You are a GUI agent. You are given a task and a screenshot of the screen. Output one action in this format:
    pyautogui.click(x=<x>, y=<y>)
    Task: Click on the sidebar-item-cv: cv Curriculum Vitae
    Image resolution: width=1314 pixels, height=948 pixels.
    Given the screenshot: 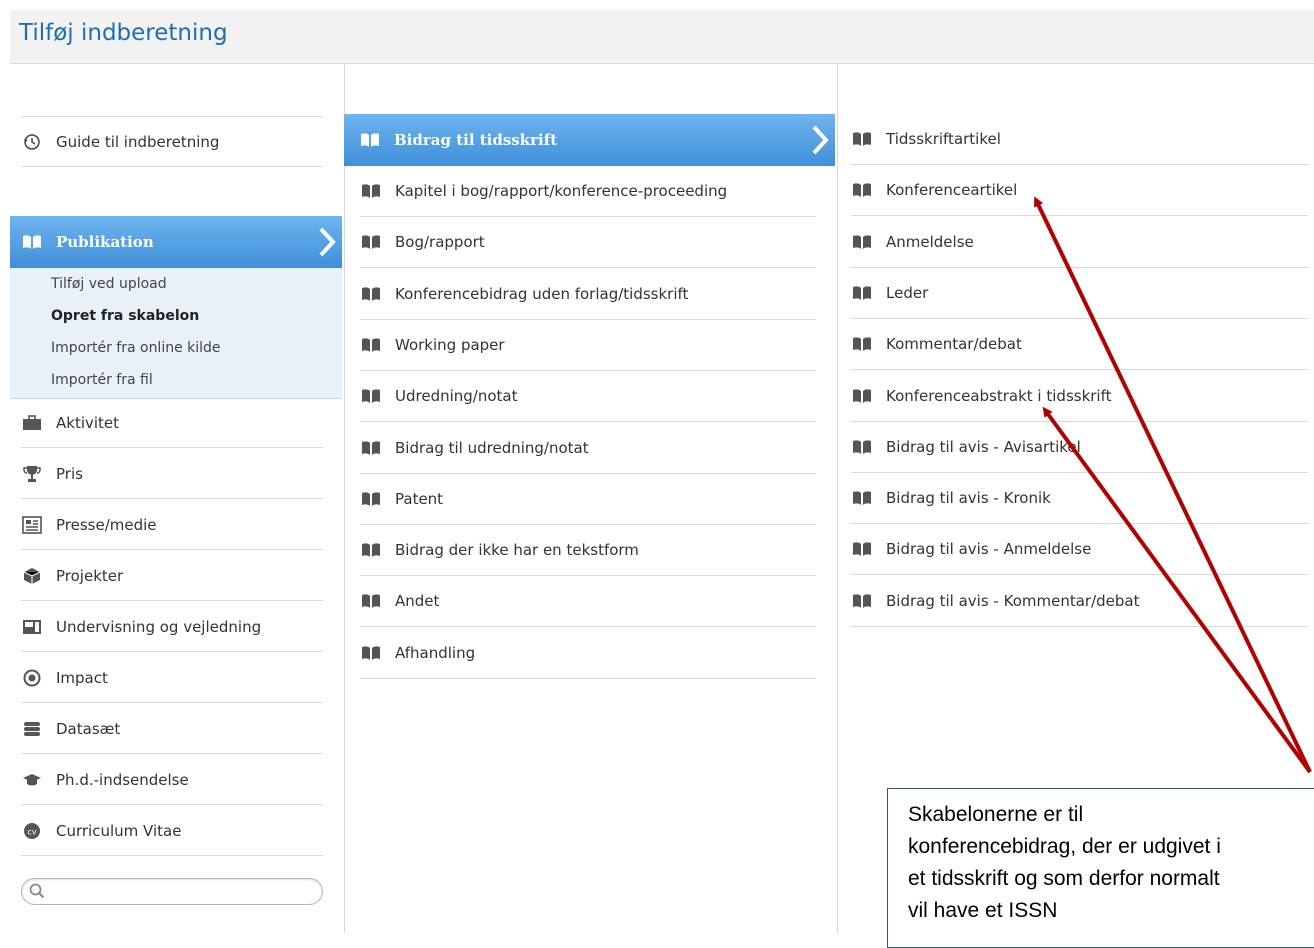 What is the action you would take?
    pyautogui.click(x=172, y=831)
    